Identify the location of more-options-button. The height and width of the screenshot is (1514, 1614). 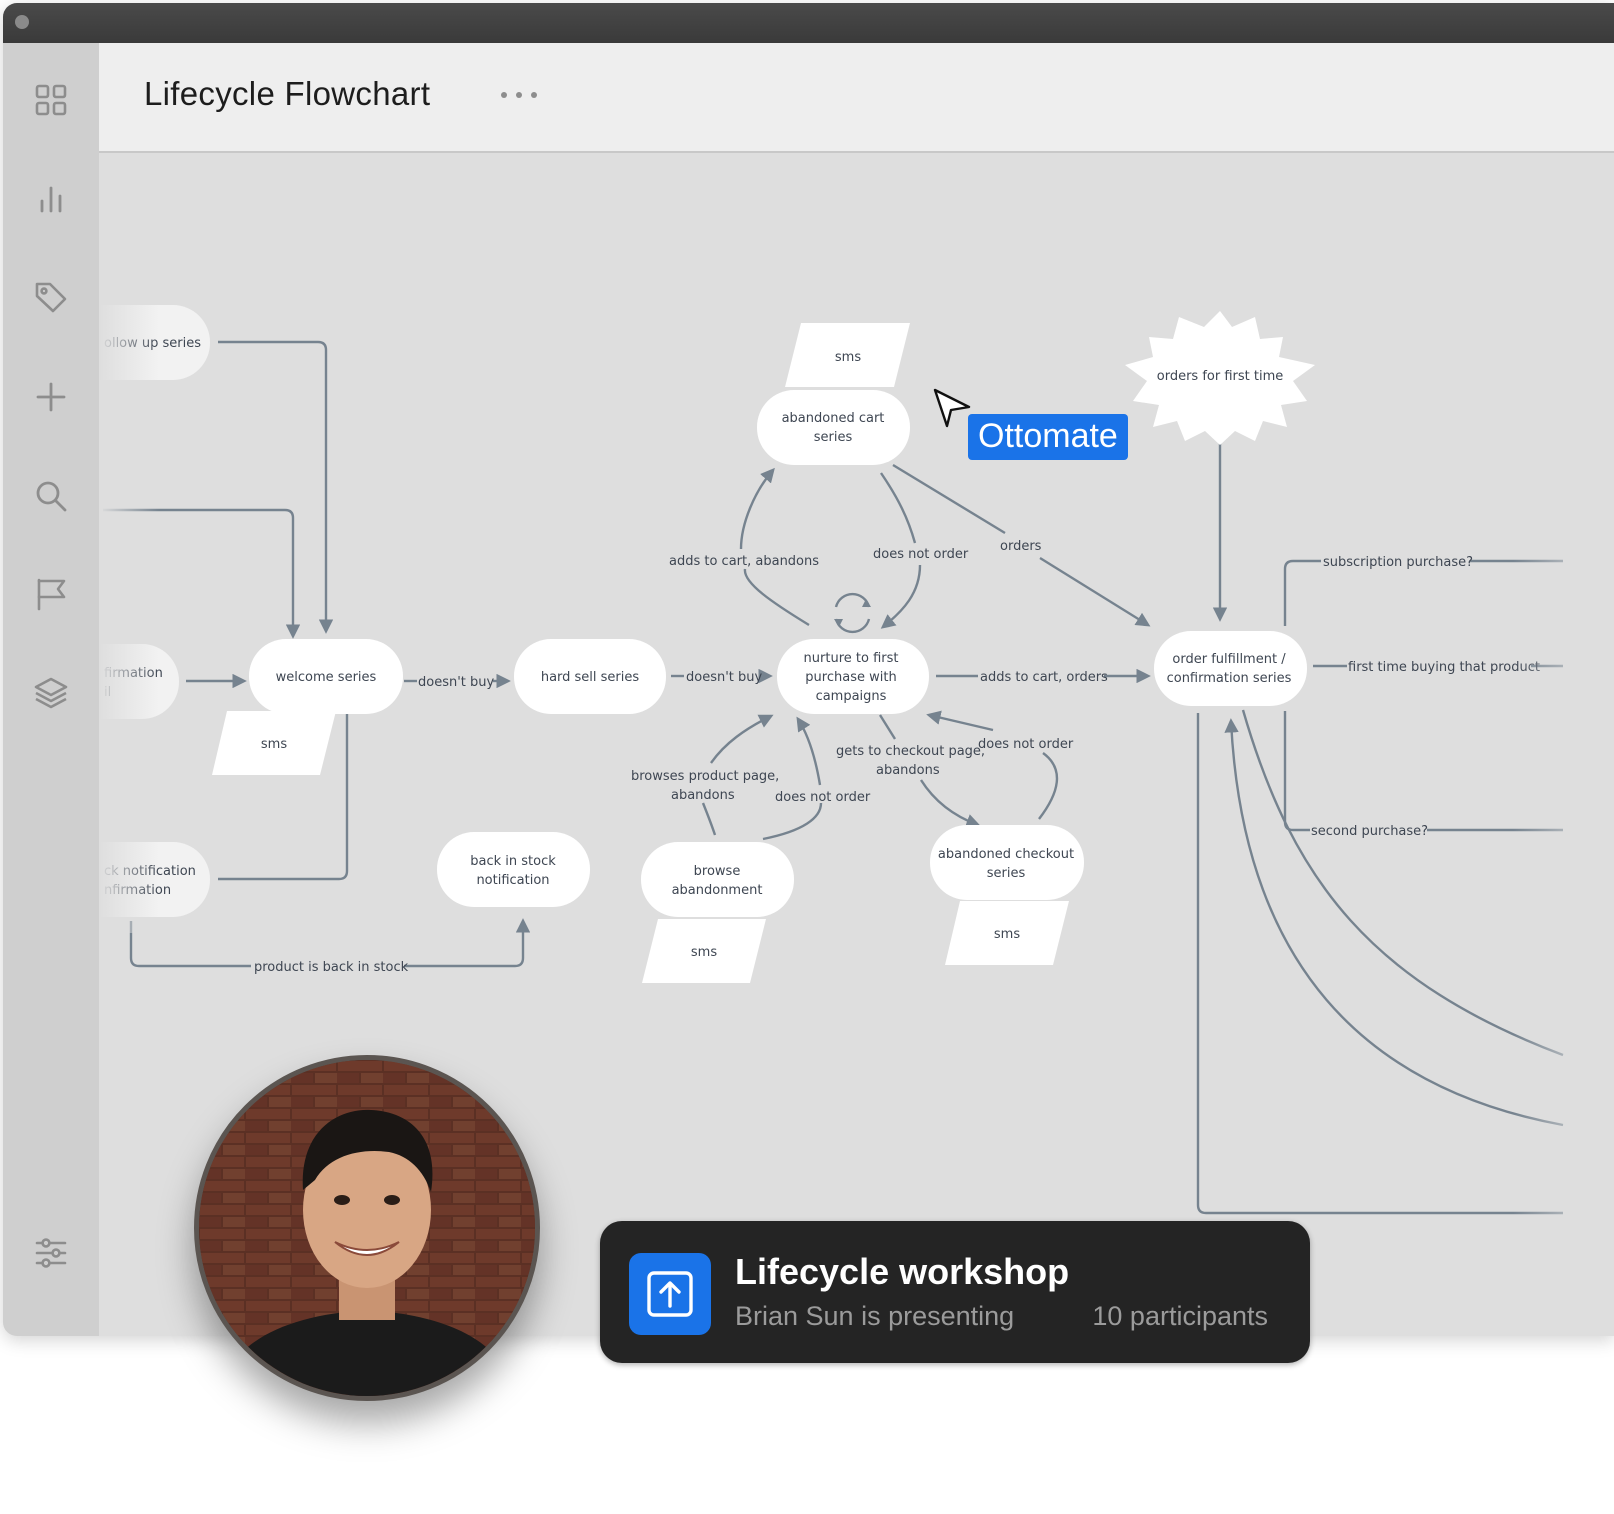
(519, 95).